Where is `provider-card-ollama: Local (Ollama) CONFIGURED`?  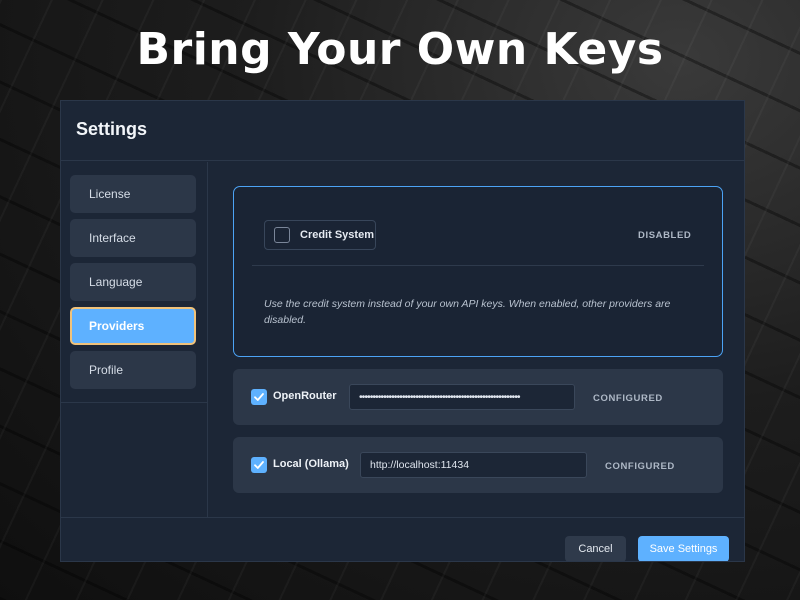
provider-card-ollama: Local (Ollama) CONFIGURED is located at coordinates (478, 465).